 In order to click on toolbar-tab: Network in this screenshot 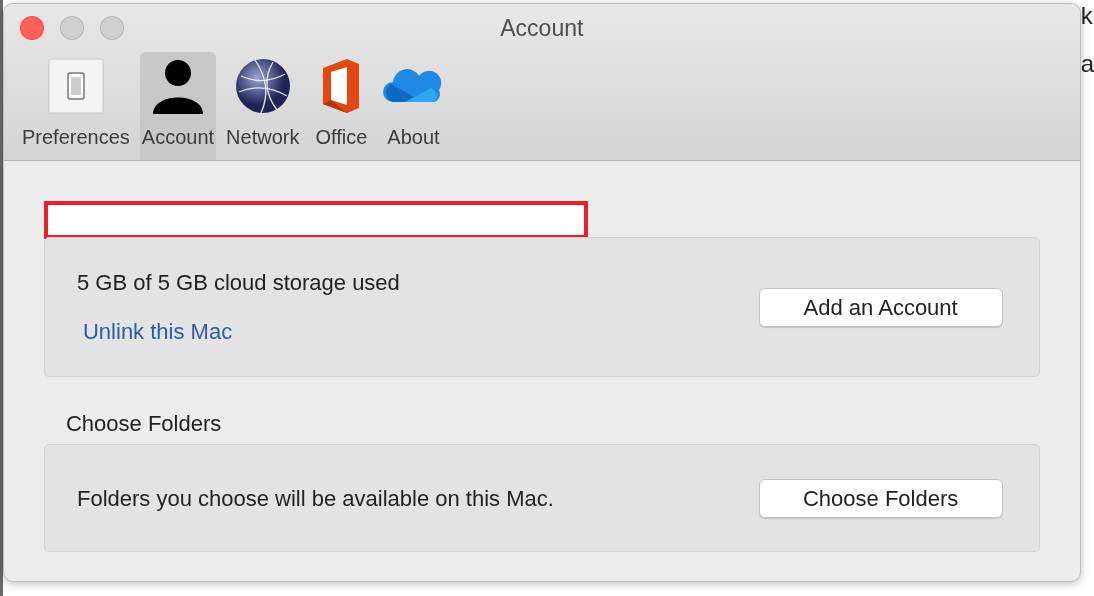, I will do `click(263, 106)`.